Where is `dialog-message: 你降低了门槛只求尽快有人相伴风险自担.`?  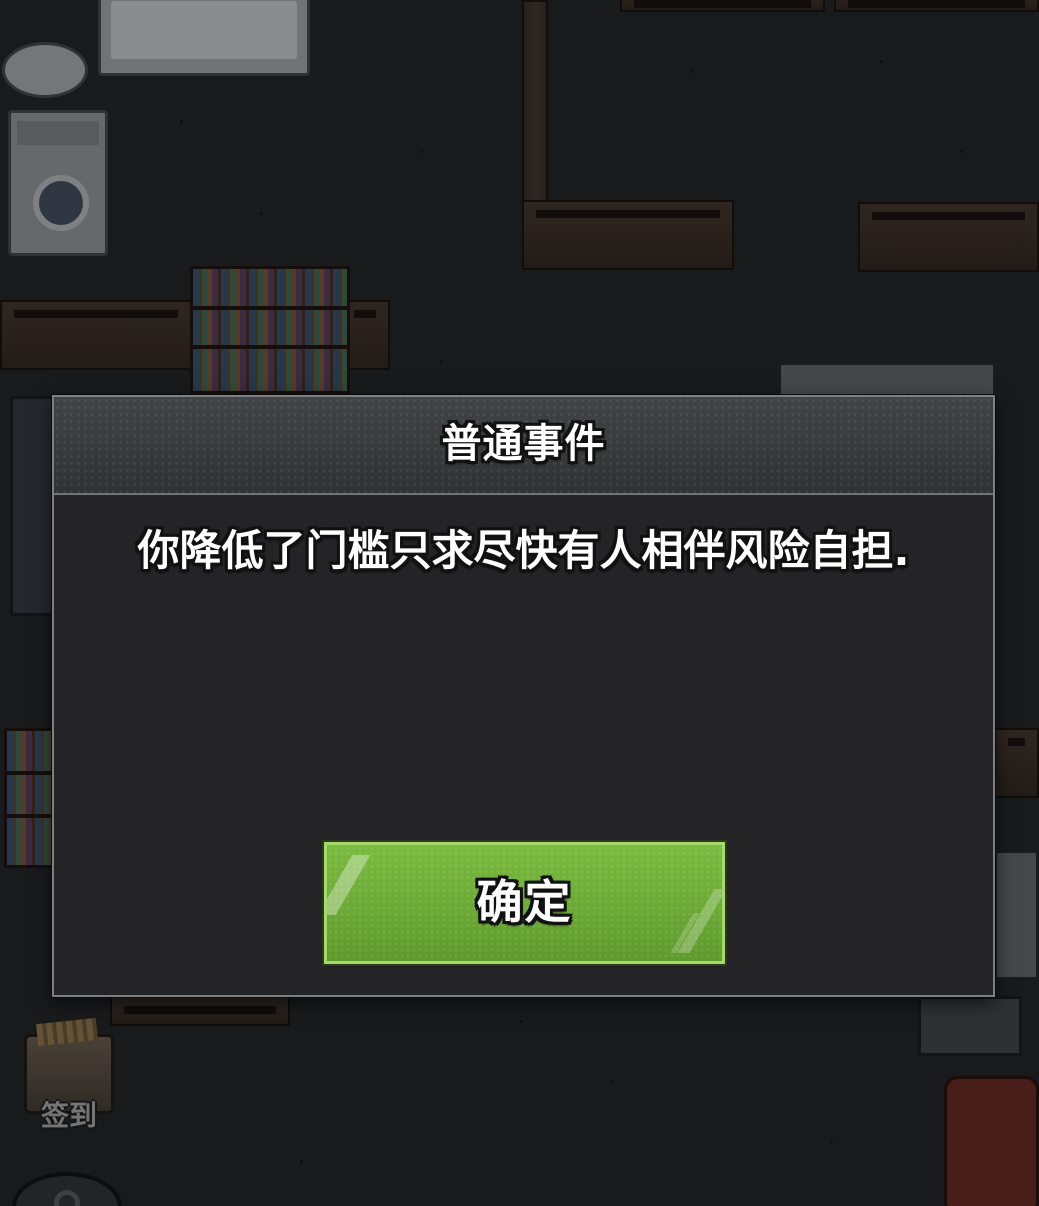
dialog-message: 你降低了门槛只求尽快有人相伴风险自担. is located at coordinates (523, 550).